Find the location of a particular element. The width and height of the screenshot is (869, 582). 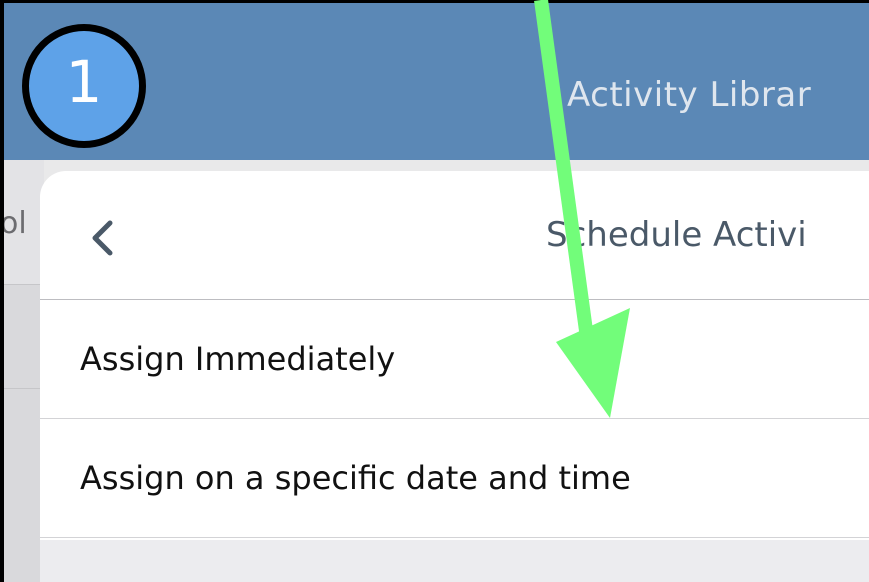

background-page-divider is located at coordinates (24, 388).